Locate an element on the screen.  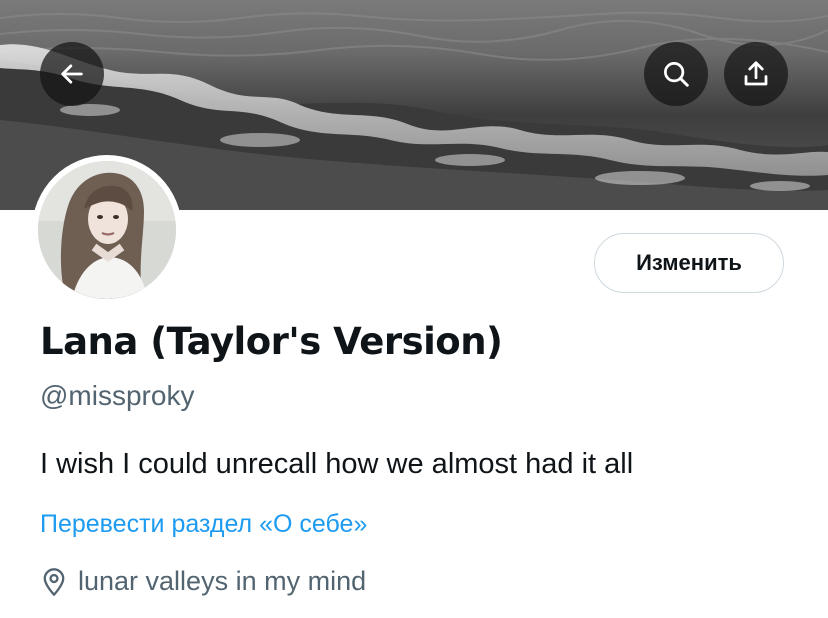
search-icon is located at coordinates (676, 74).